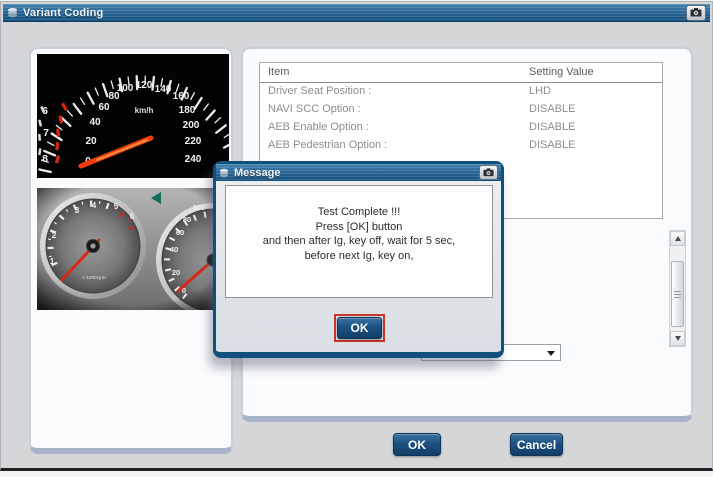 The image size is (713, 477). I want to click on svg-text: 240, so click(193, 159).